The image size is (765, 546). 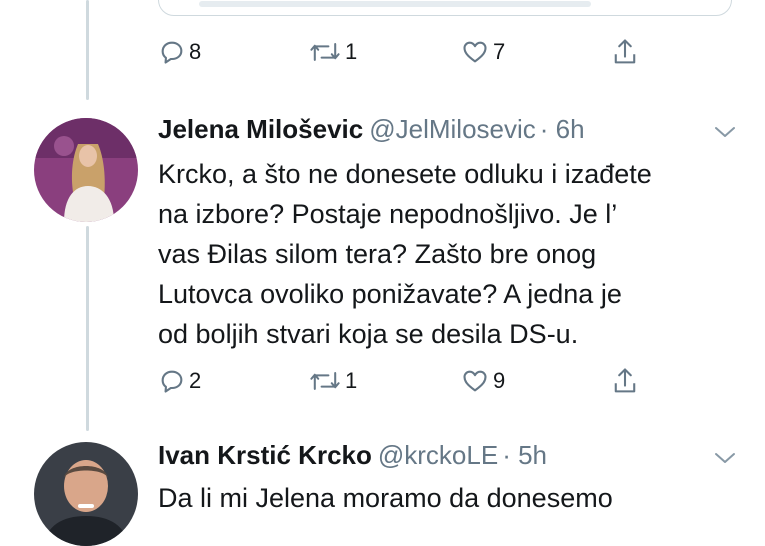 I want to click on handle: @krckoLE, so click(x=438, y=455).